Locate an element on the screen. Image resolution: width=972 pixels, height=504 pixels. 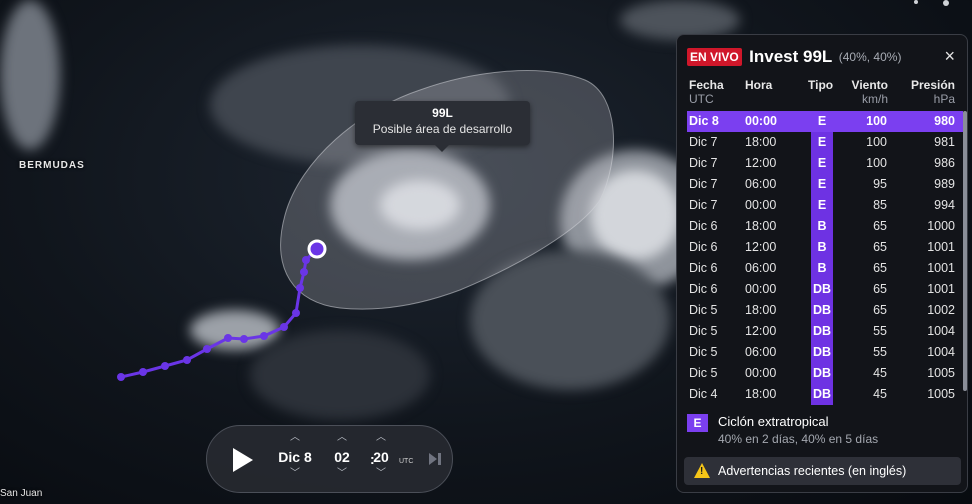
cell-wind: 100 is located at coordinates (876, 142).